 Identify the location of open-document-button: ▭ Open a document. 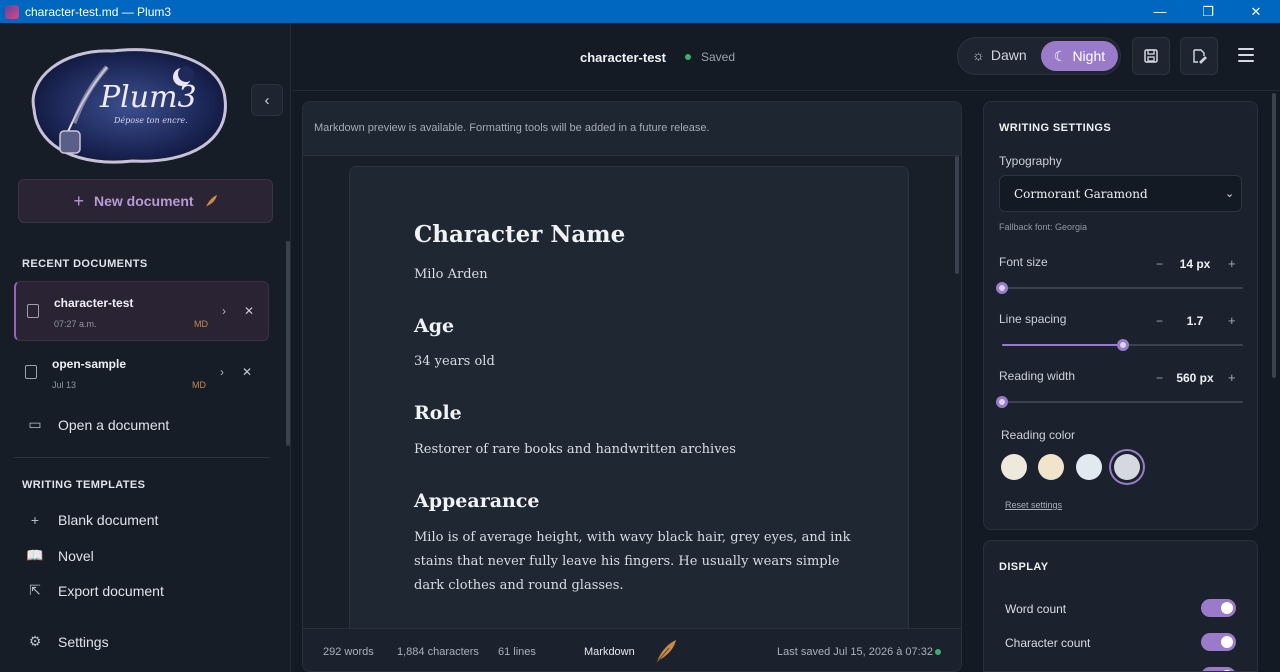
(97, 424).